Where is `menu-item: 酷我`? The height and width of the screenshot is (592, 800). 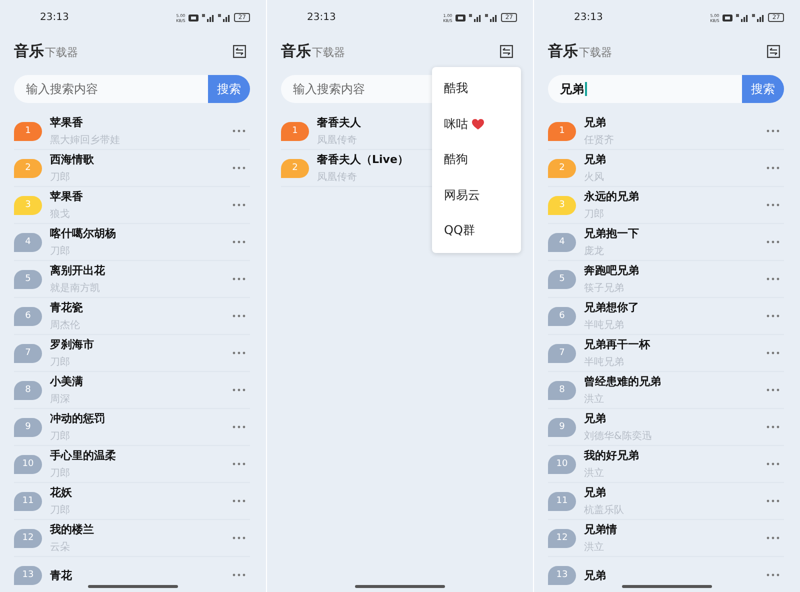 menu-item: 酷我 is located at coordinates (456, 89).